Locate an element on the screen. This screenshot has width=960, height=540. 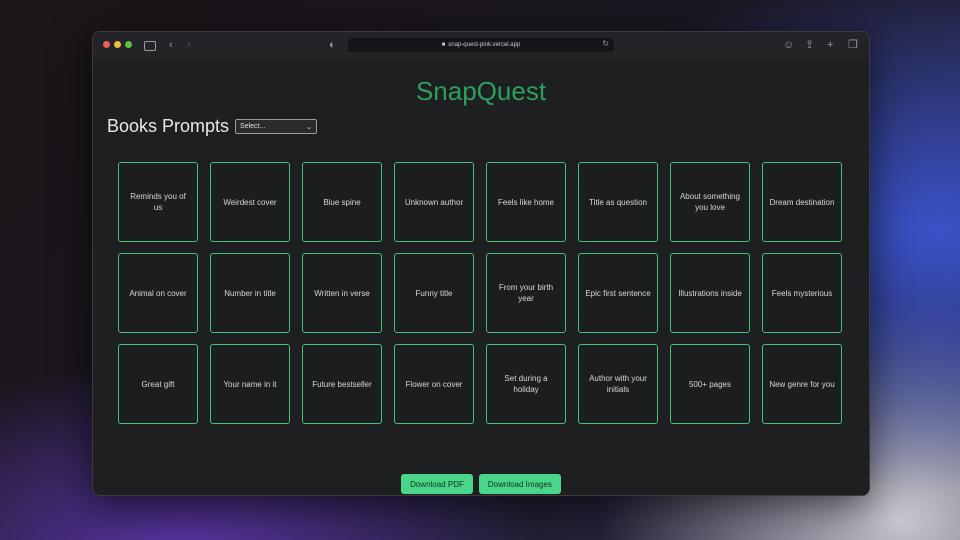
prompt-card: Title as question is located at coordinates (618, 202).